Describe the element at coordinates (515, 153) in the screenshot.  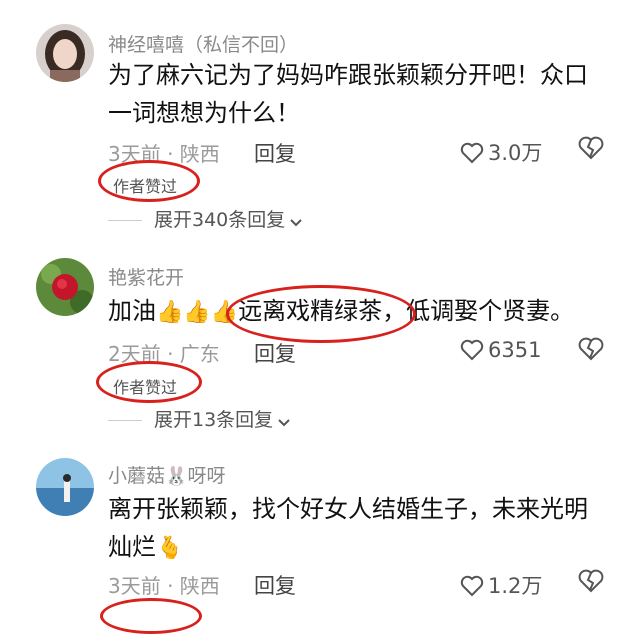
I see `like-count: 3.0万` at that location.